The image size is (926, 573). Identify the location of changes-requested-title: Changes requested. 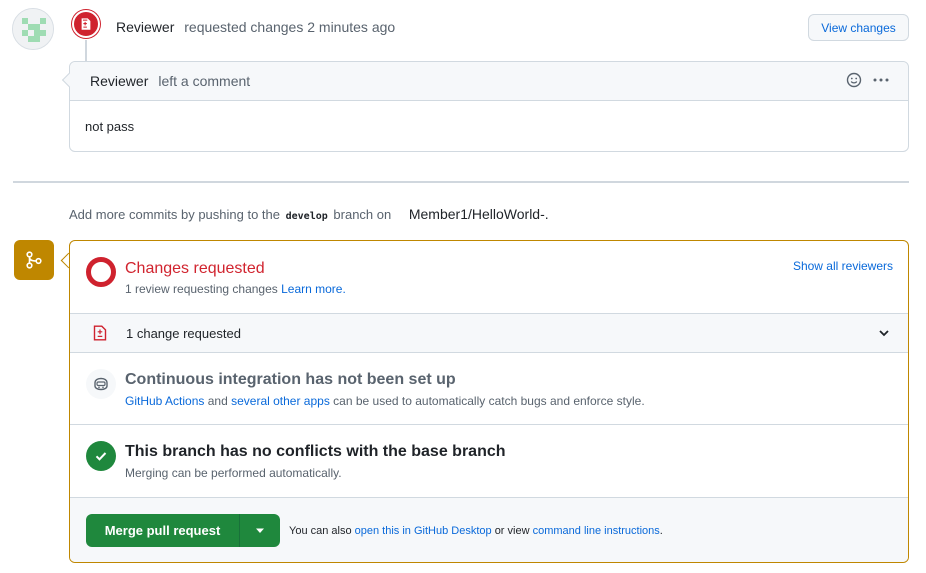
(195, 268).